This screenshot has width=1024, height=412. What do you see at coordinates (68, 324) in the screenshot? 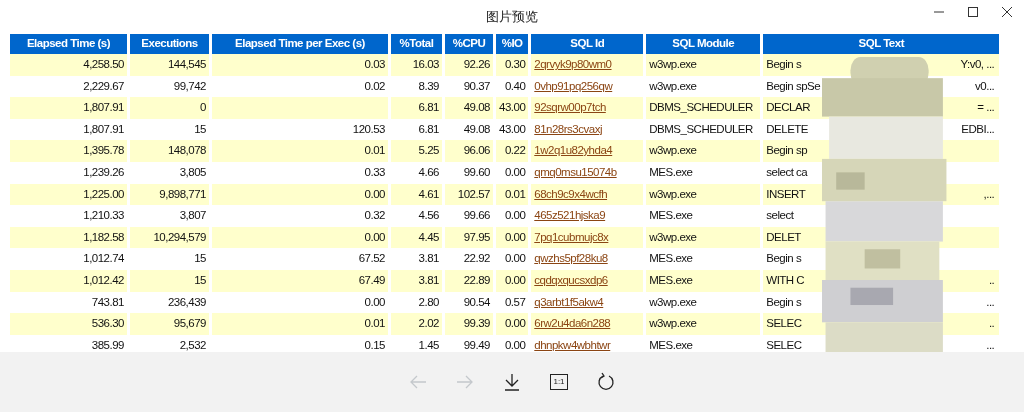
I see `table-cell: 536.30` at bounding box center [68, 324].